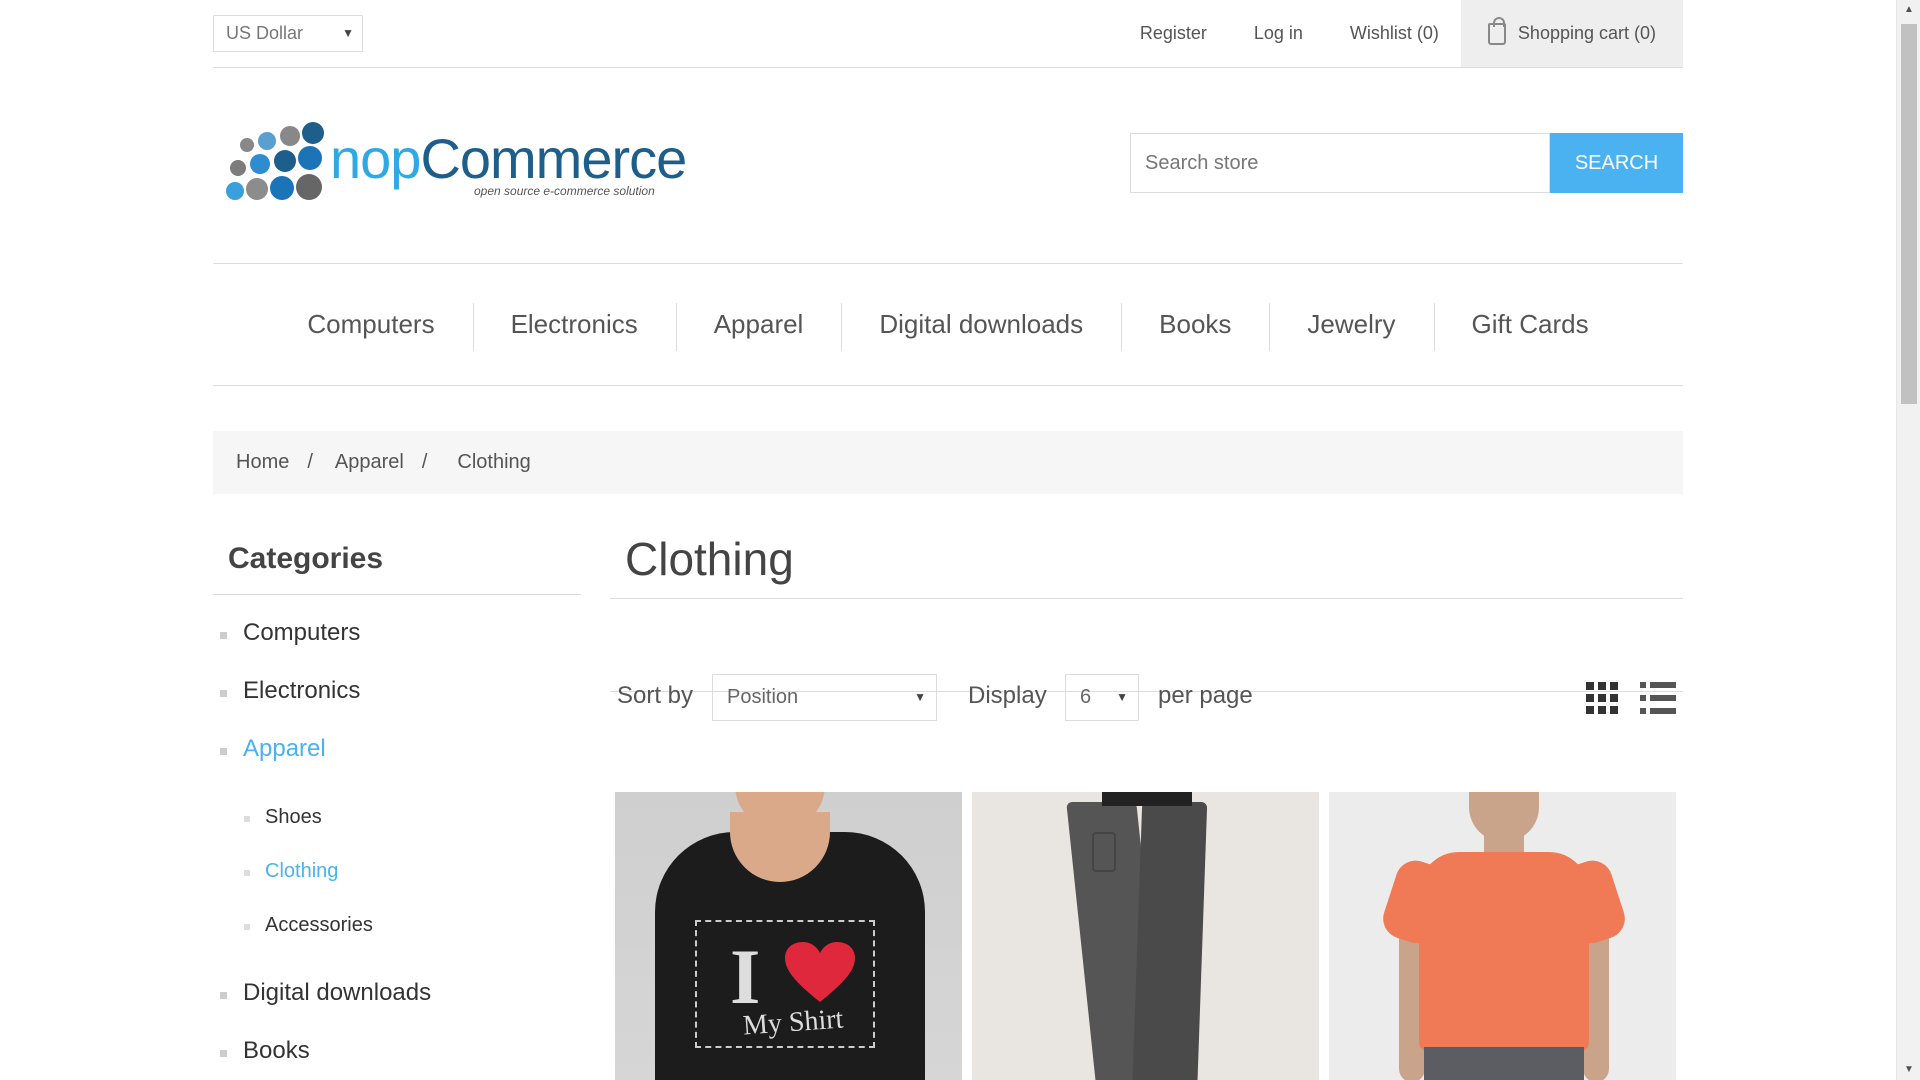 The image size is (1920, 1080). I want to click on nav-item-jewelry: Jewelry, so click(1351, 327).